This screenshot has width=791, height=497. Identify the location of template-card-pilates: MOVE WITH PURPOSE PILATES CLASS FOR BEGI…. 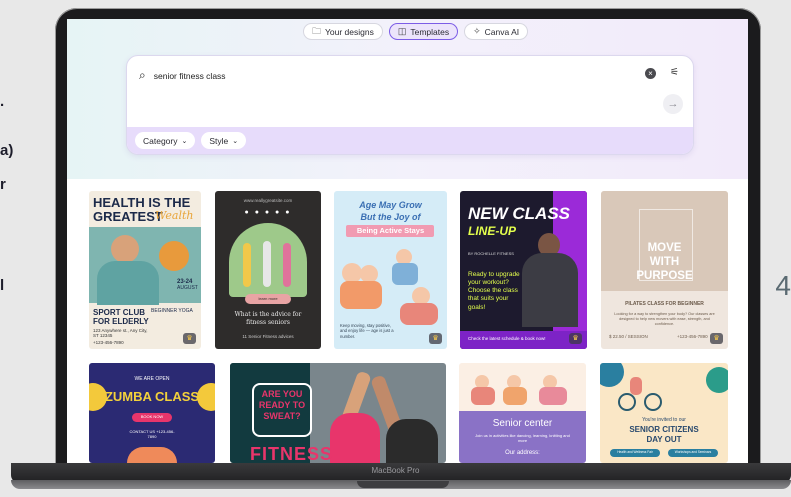
(664, 270).